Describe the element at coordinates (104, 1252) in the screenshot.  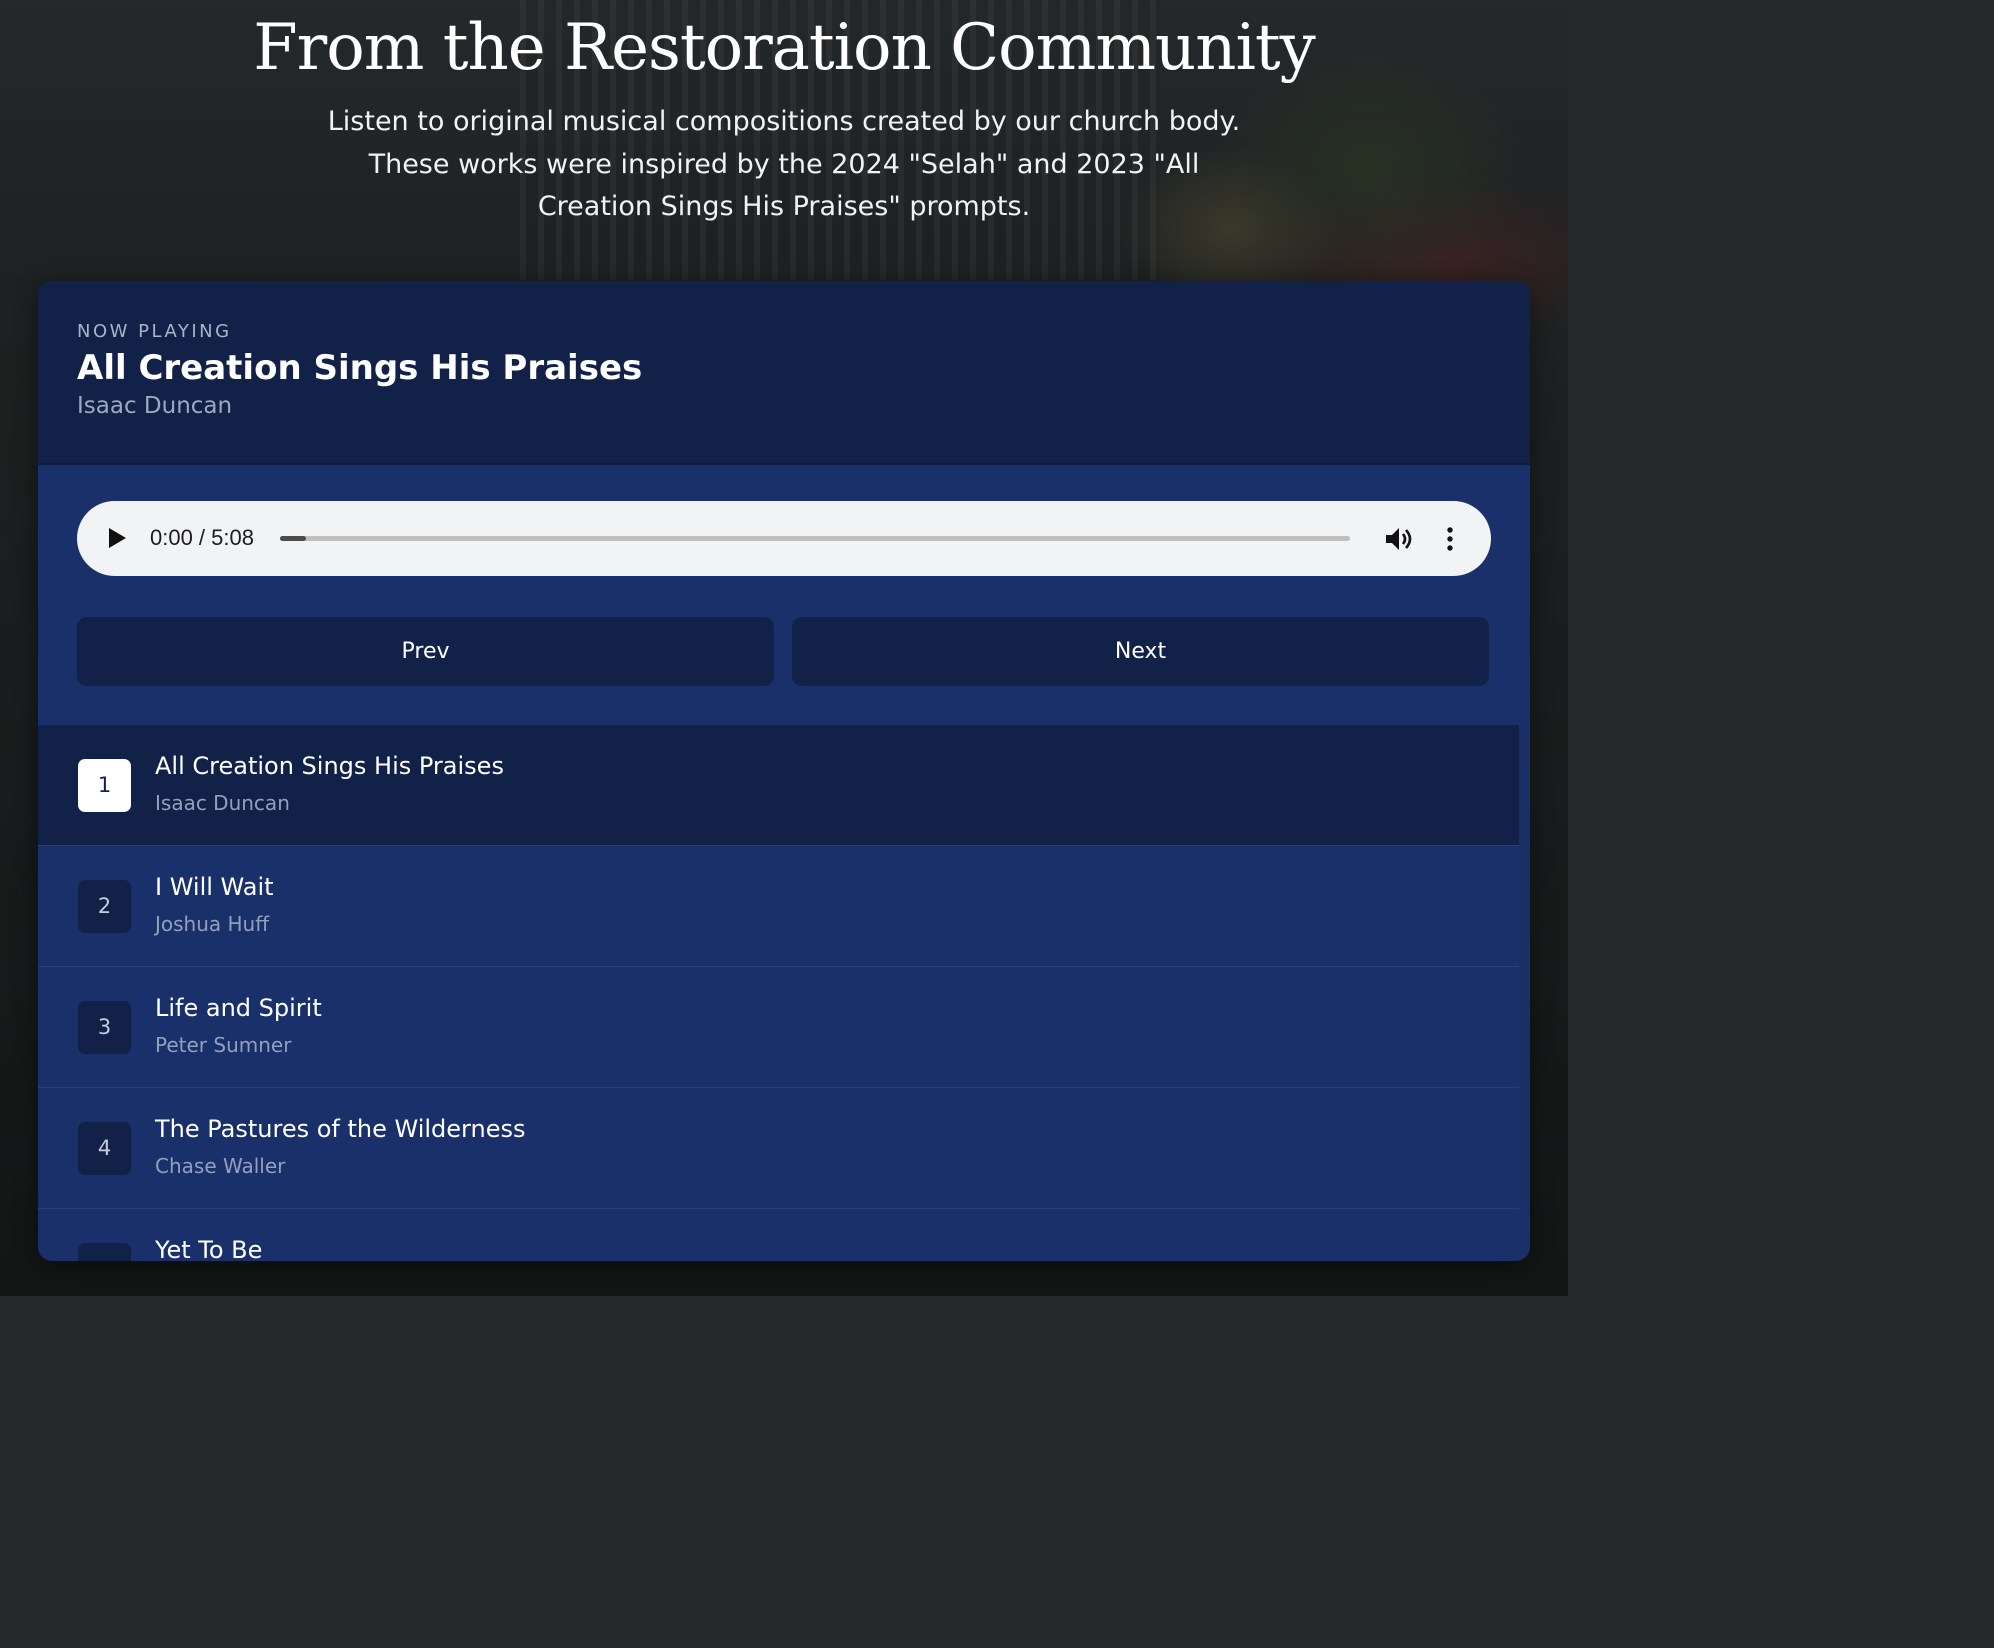
I see `track-number` at that location.